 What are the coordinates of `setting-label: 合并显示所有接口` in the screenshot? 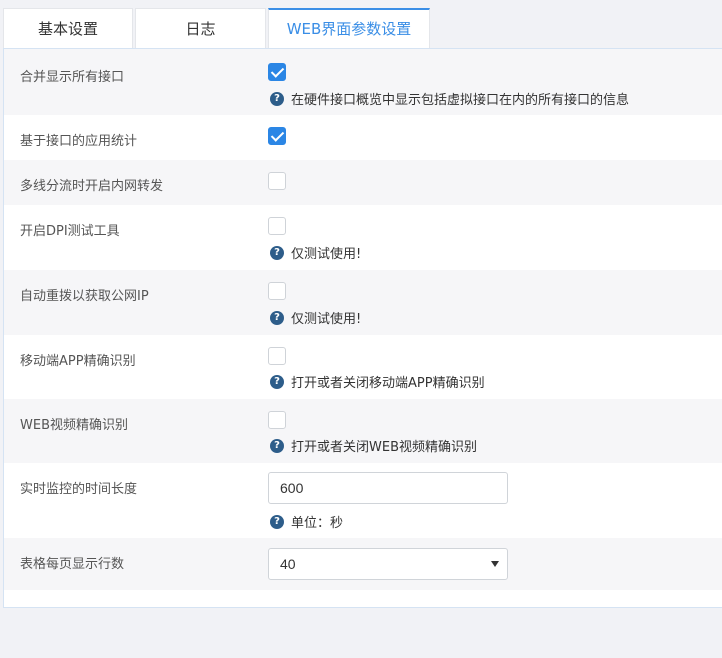 It's located at (72, 77).